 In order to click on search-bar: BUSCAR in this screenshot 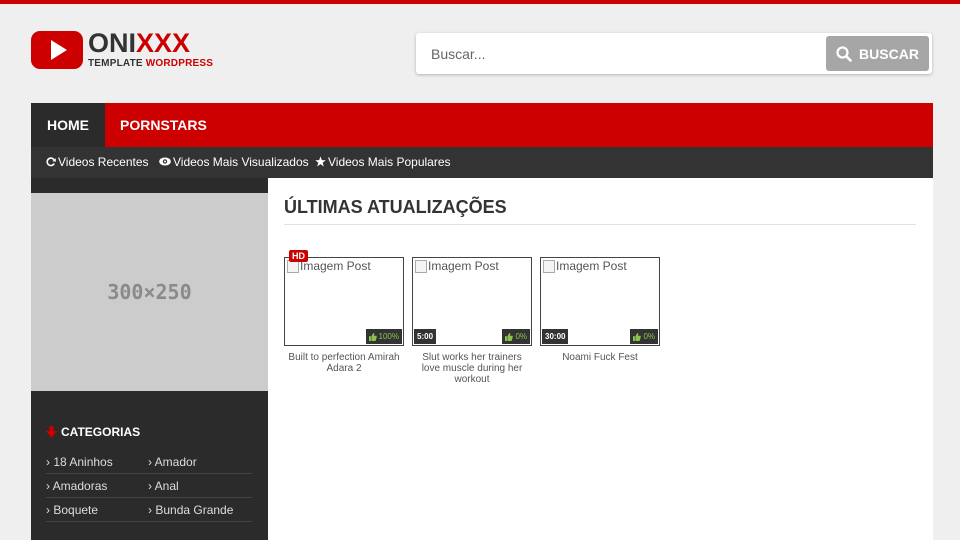, I will do `click(674, 53)`.